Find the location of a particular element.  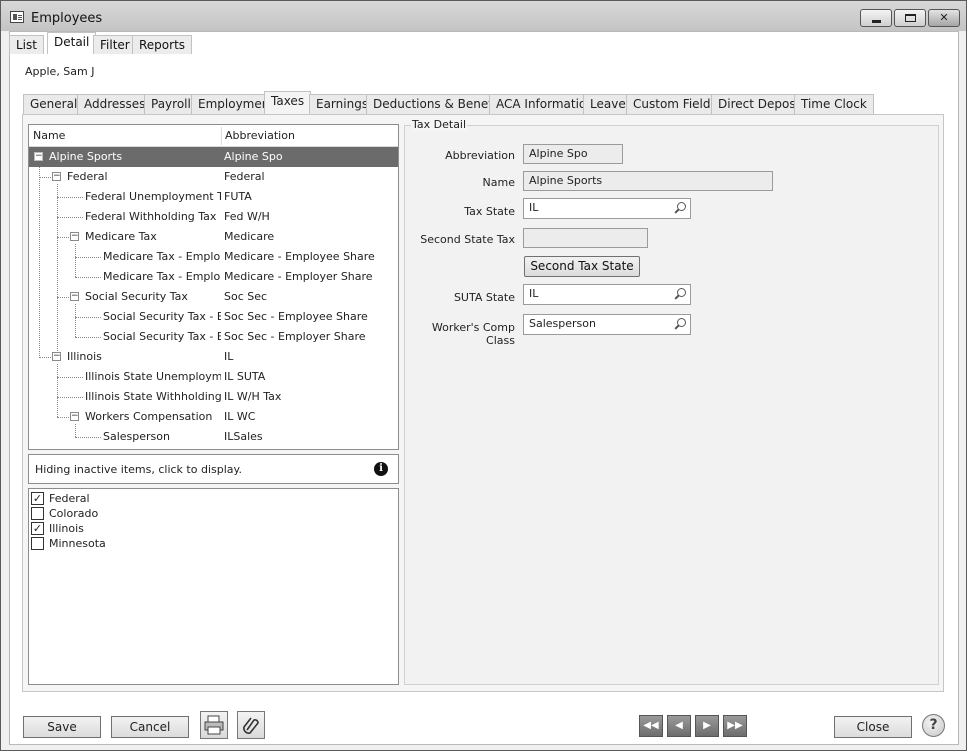

tab-custom-fields: Custom Fields is located at coordinates (675, 104).